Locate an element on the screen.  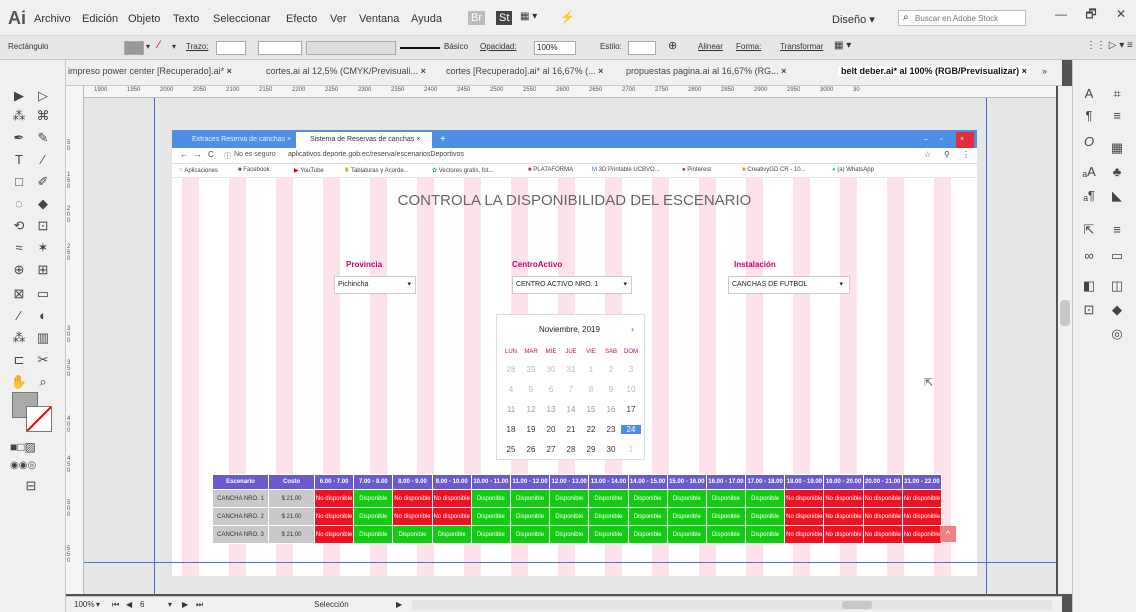
rectangle-tool-icon: □ is located at coordinates (19, 181).